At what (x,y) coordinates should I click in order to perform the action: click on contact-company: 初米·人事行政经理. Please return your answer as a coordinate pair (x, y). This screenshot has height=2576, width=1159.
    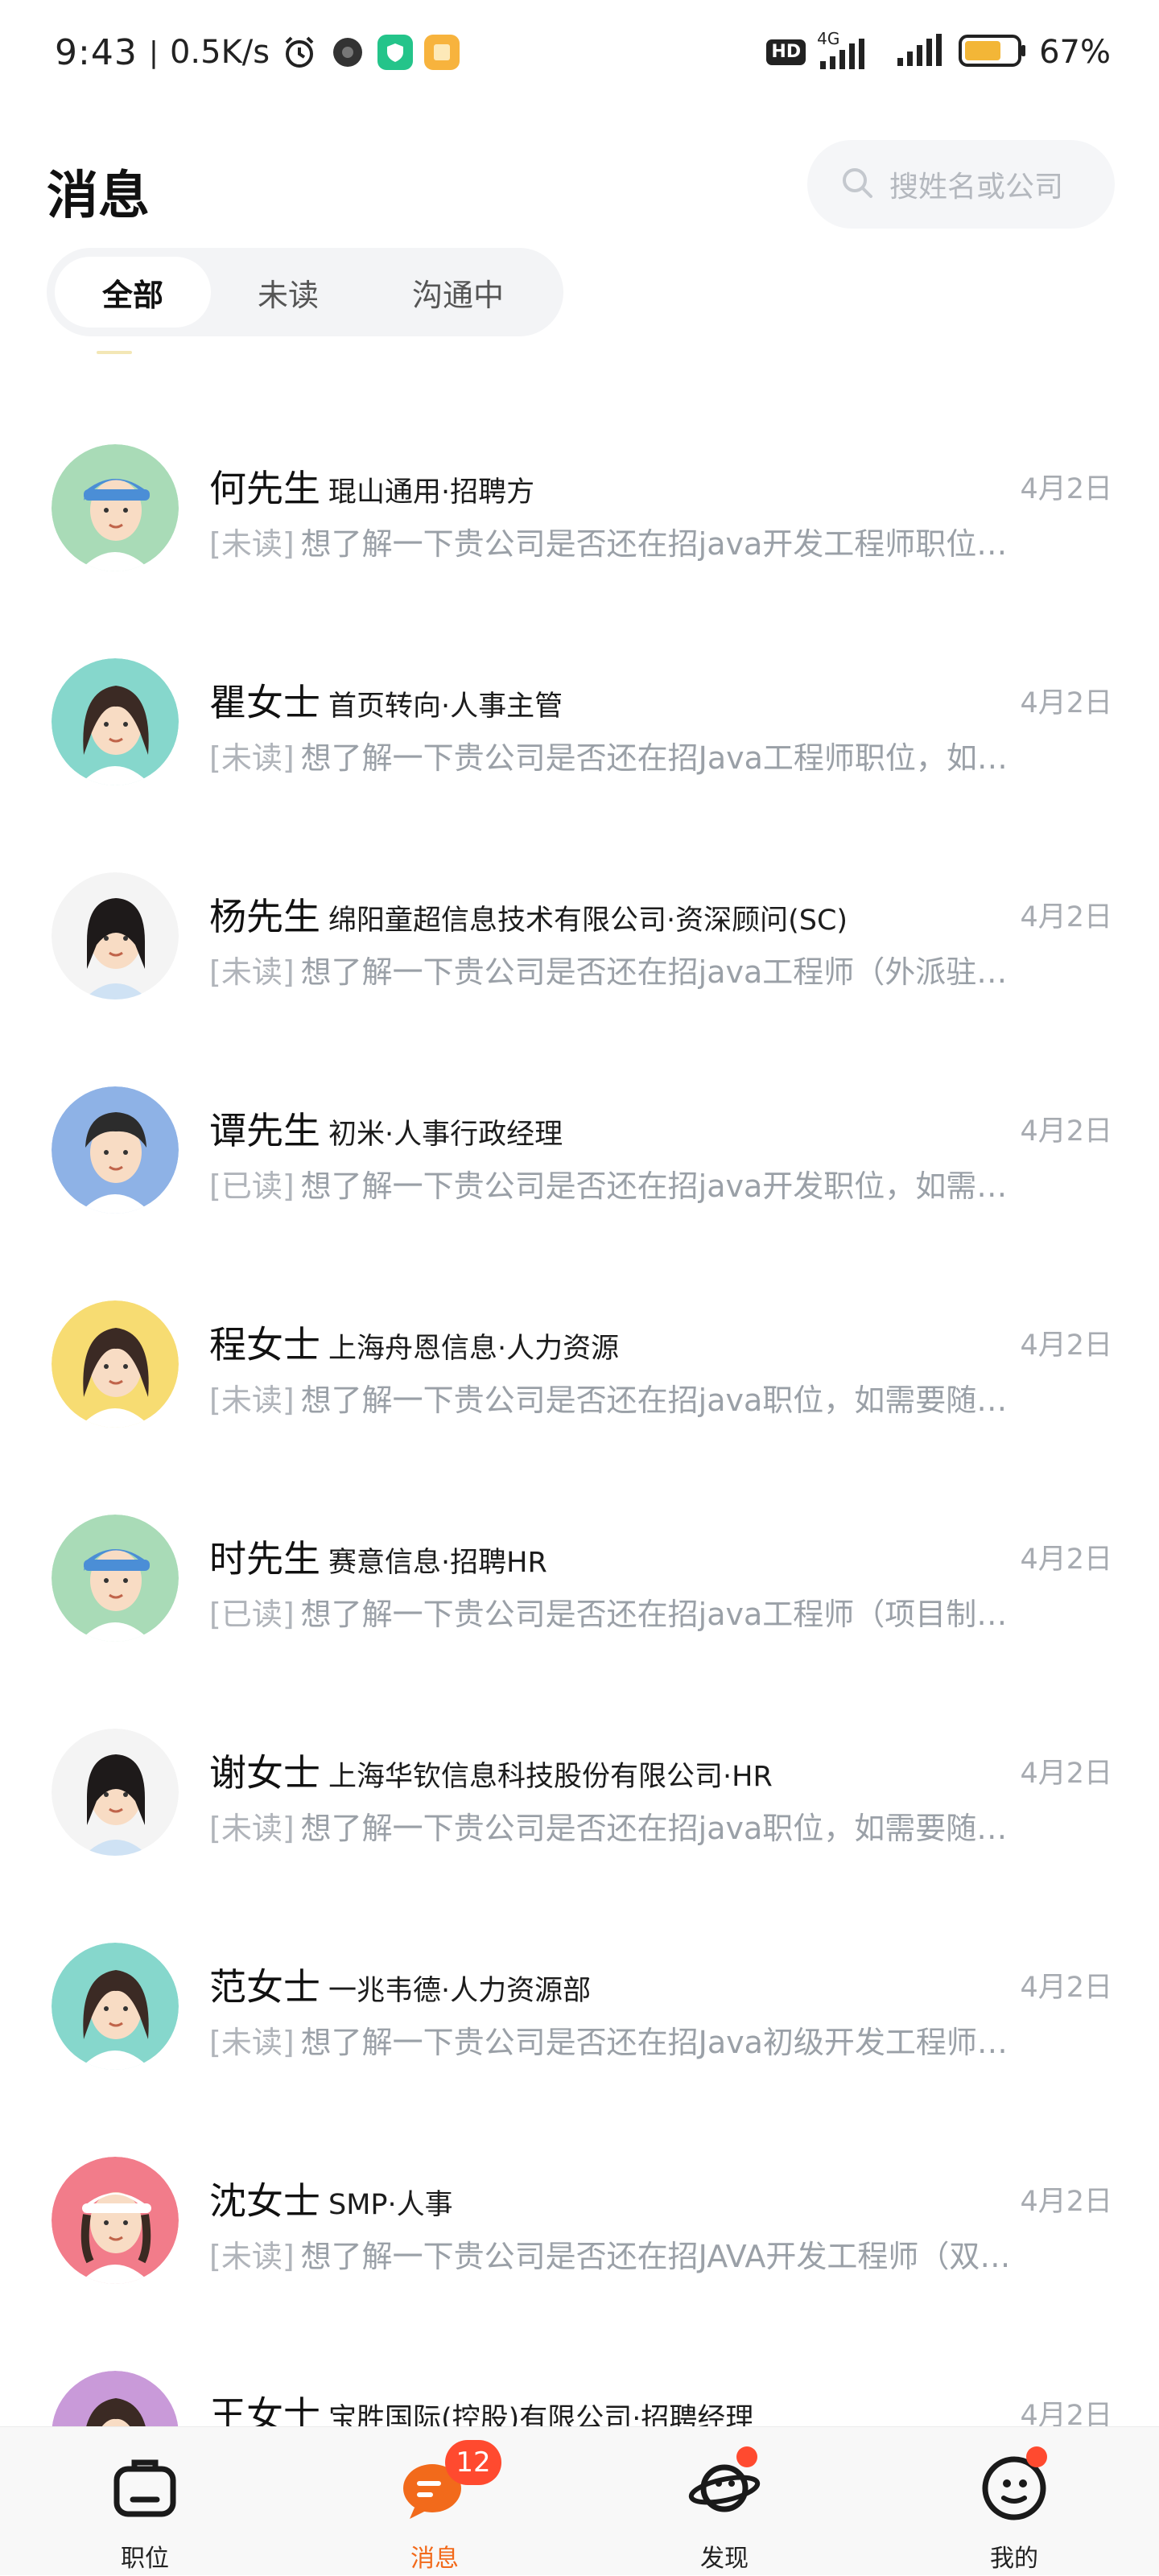
    Looking at the image, I should click on (445, 1135).